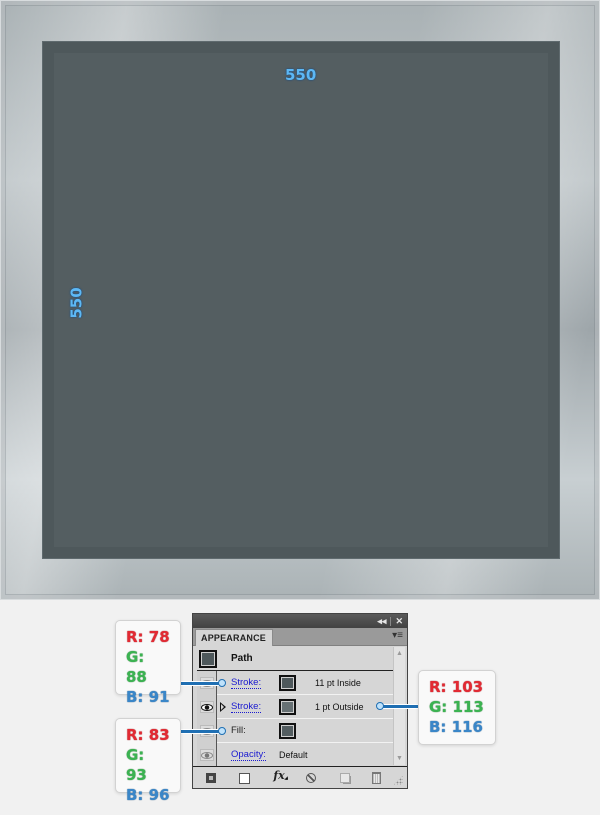 Image resolution: width=600 pixels, height=815 pixels. What do you see at coordinates (456, 687) in the screenshot?
I see `red-value: R: 103` at bounding box center [456, 687].